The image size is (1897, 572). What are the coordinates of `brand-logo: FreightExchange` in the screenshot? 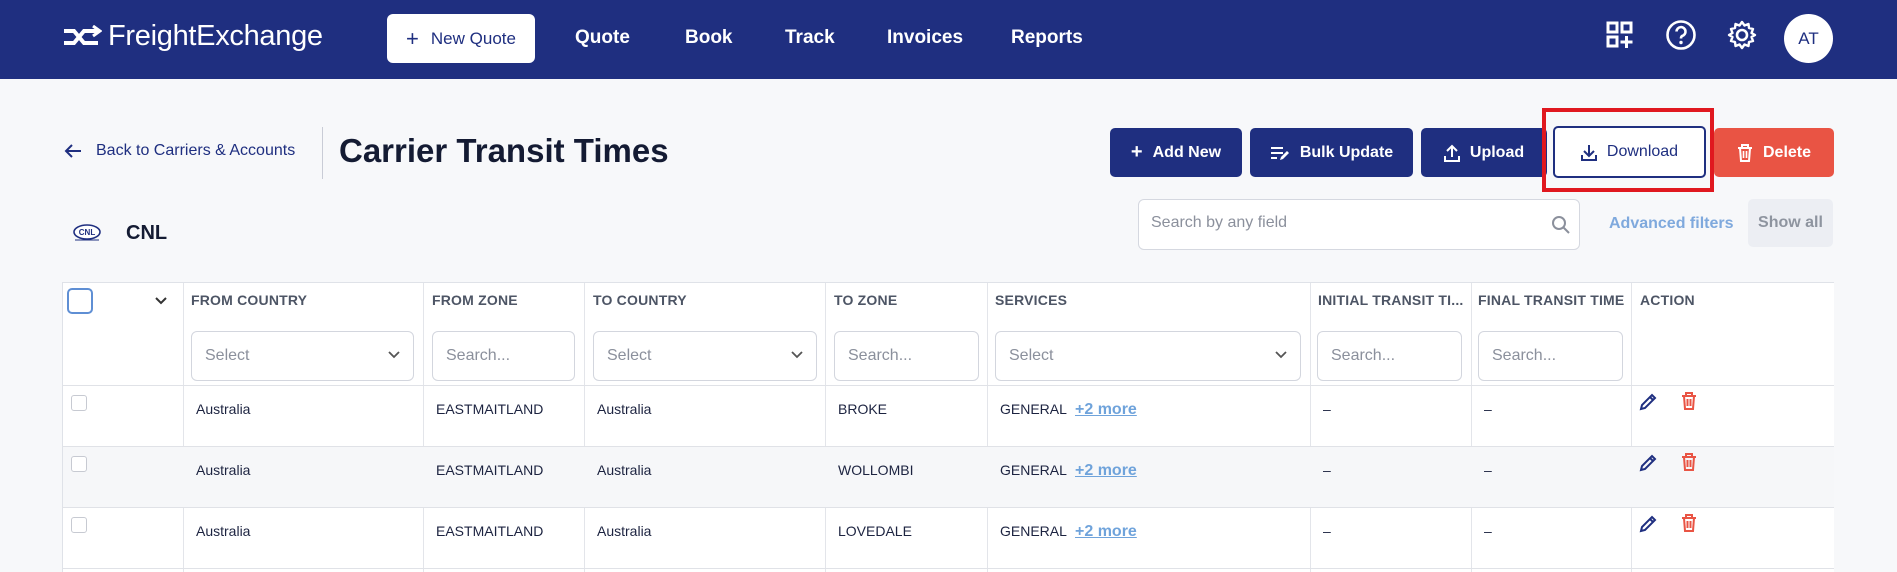 It's located at (192, 36).